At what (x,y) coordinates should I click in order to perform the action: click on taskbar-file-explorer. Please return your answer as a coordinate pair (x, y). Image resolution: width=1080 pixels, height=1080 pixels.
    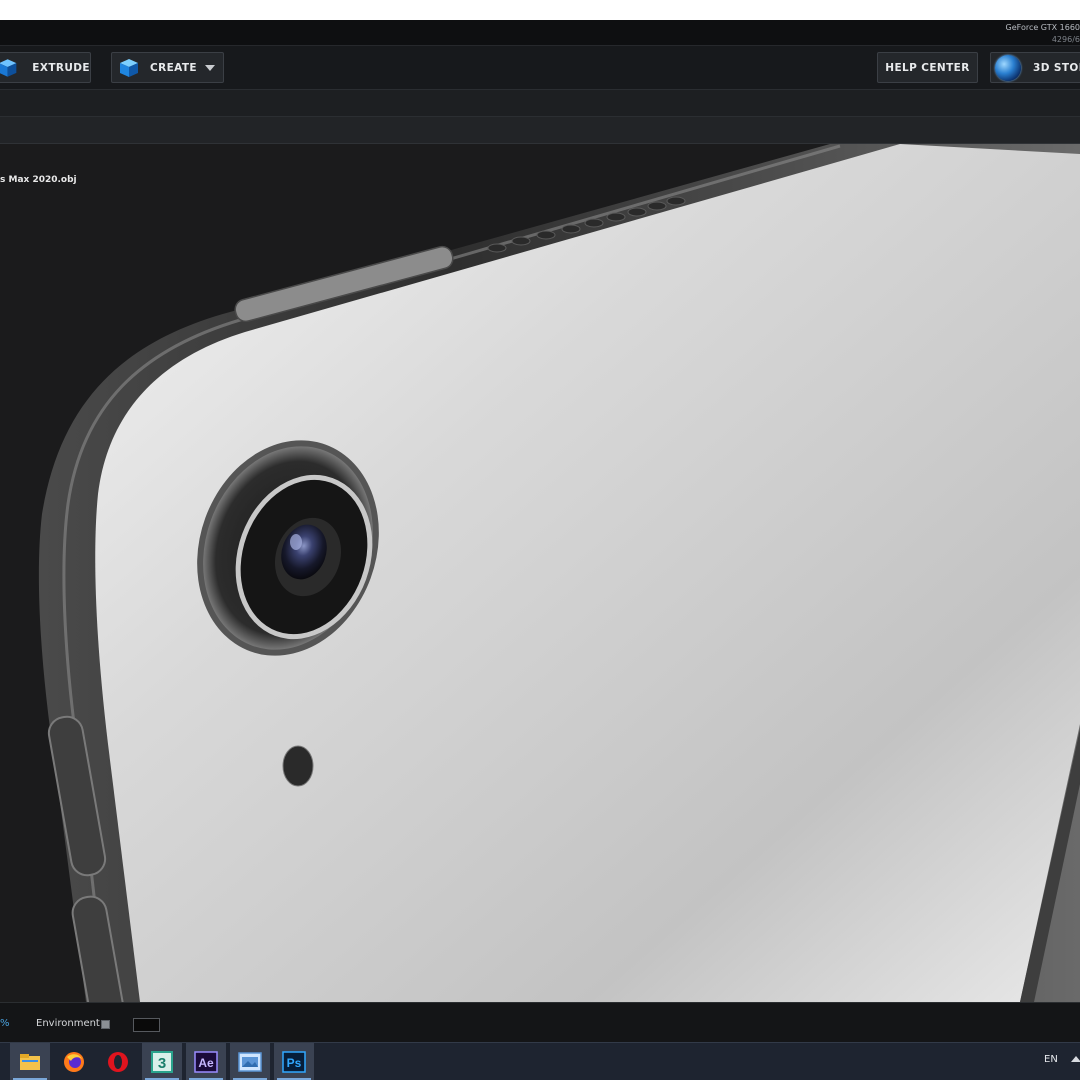
    Looking at the image, I should click on (30, 1061).